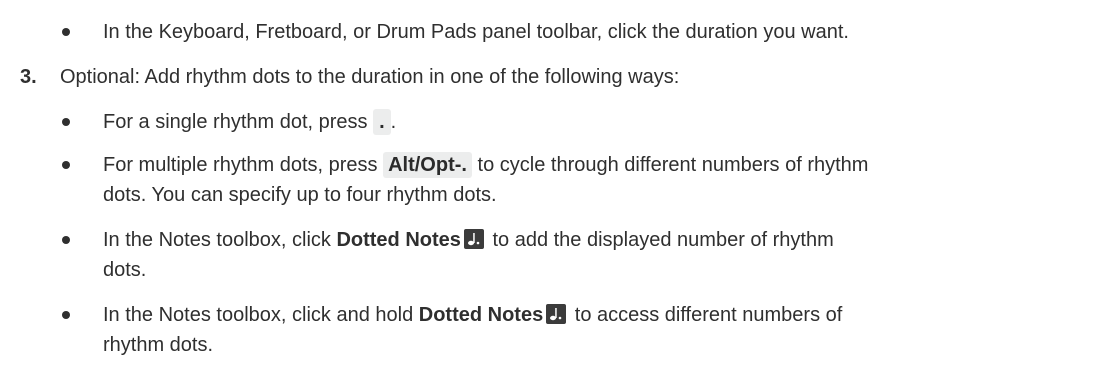 The width and height of the screenshot is (1098, 367). What do you see at coordinates (238, 122) in the screenshot?
I see `bullet-text-lead: For a single rhythm dot, press` at bounding box center [238, 122].